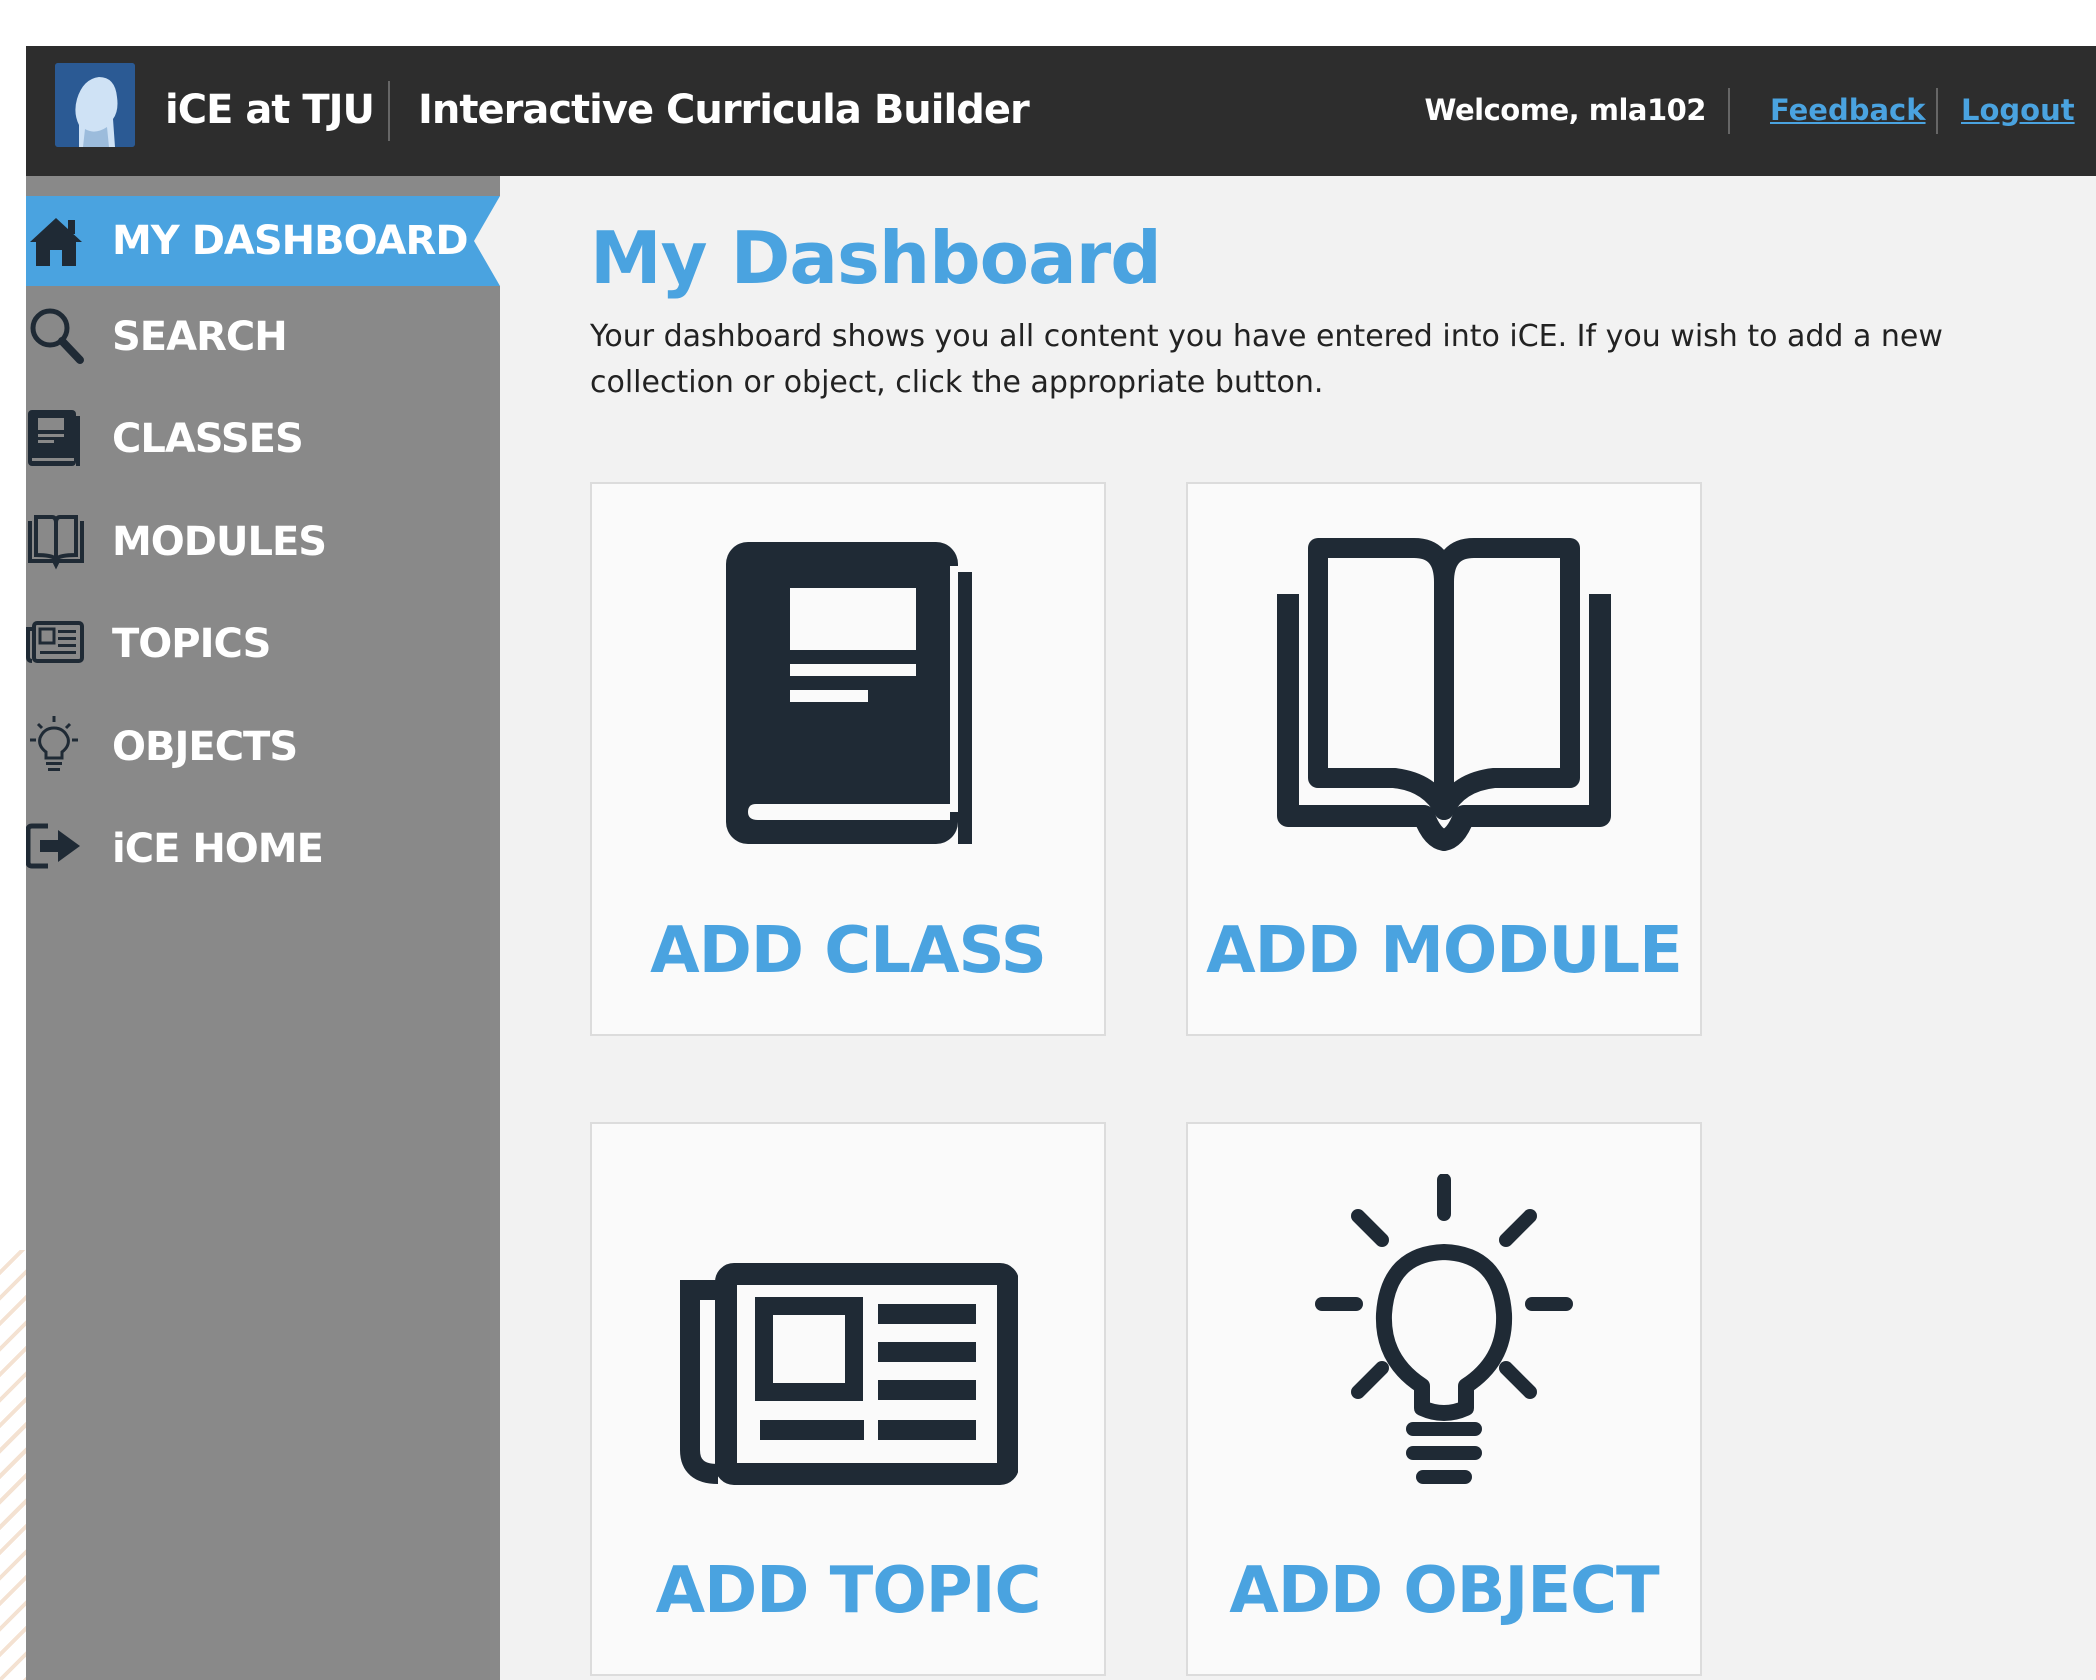 This screenshot has height=1680, width=2096. I want to click on app-subtitle: Interactive Curricula Builder, so click(724, 110).